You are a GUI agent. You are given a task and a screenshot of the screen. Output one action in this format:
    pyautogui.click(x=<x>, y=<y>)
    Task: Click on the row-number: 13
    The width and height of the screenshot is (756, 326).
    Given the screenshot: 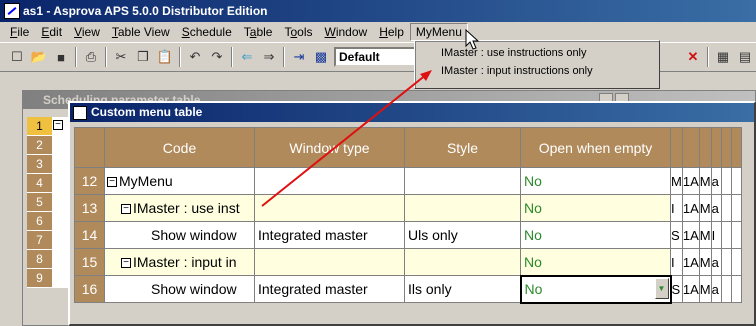 What is the action you would take?
    pyautogui.click(x=89, y=208)
    